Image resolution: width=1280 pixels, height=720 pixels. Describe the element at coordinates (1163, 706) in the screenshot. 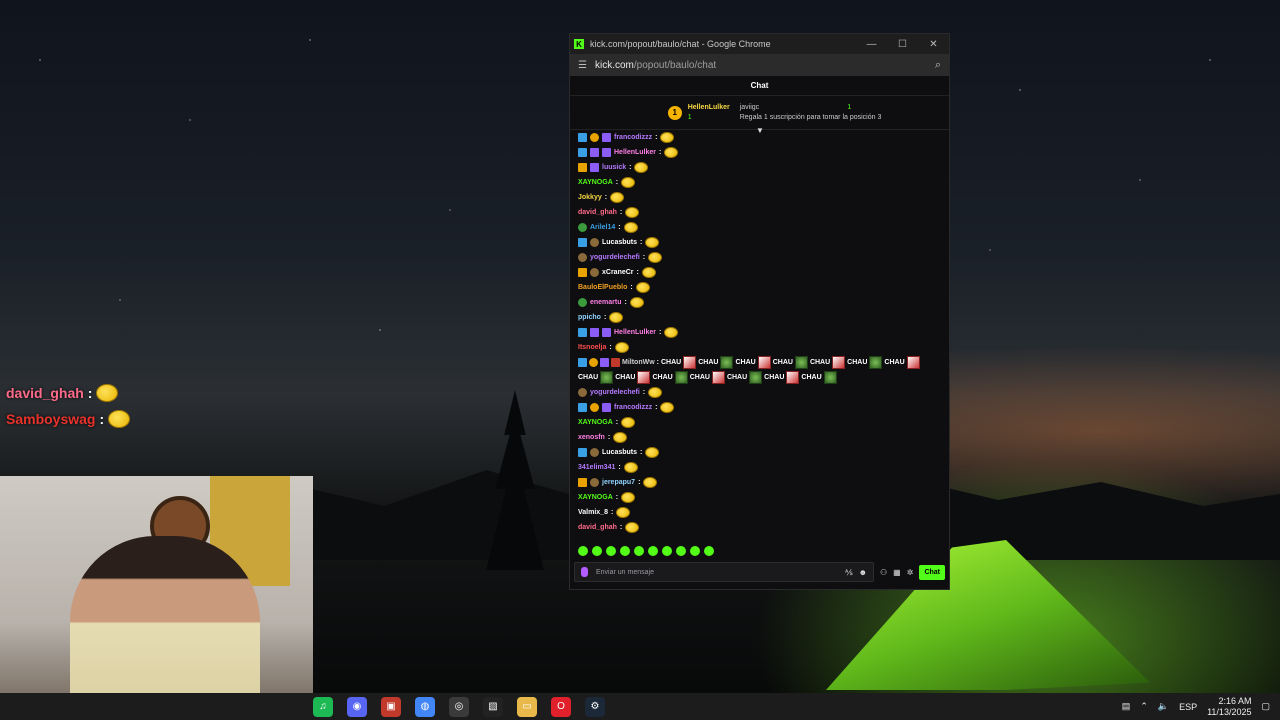

I see `volume-icon: 🔈` at that location.